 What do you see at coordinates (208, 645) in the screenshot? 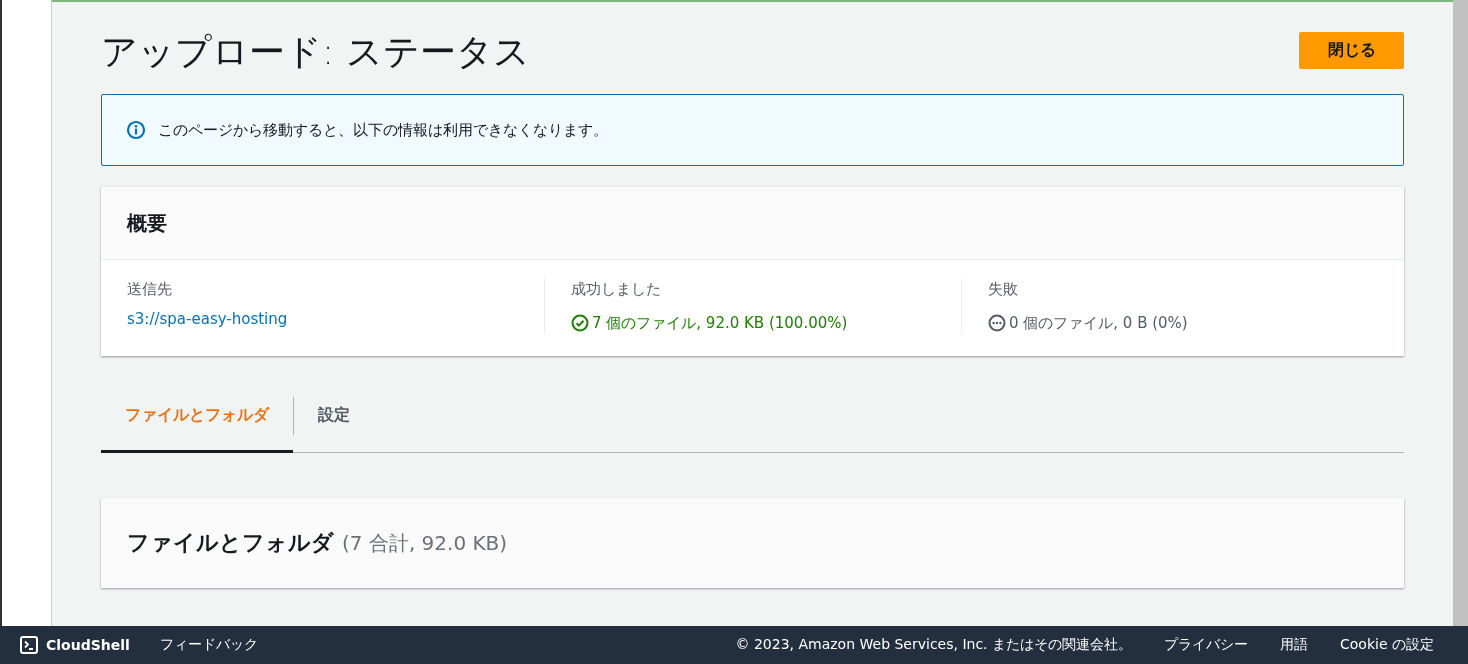
I see `feedback-link: フィードバック` at bounding box center [208, 645].